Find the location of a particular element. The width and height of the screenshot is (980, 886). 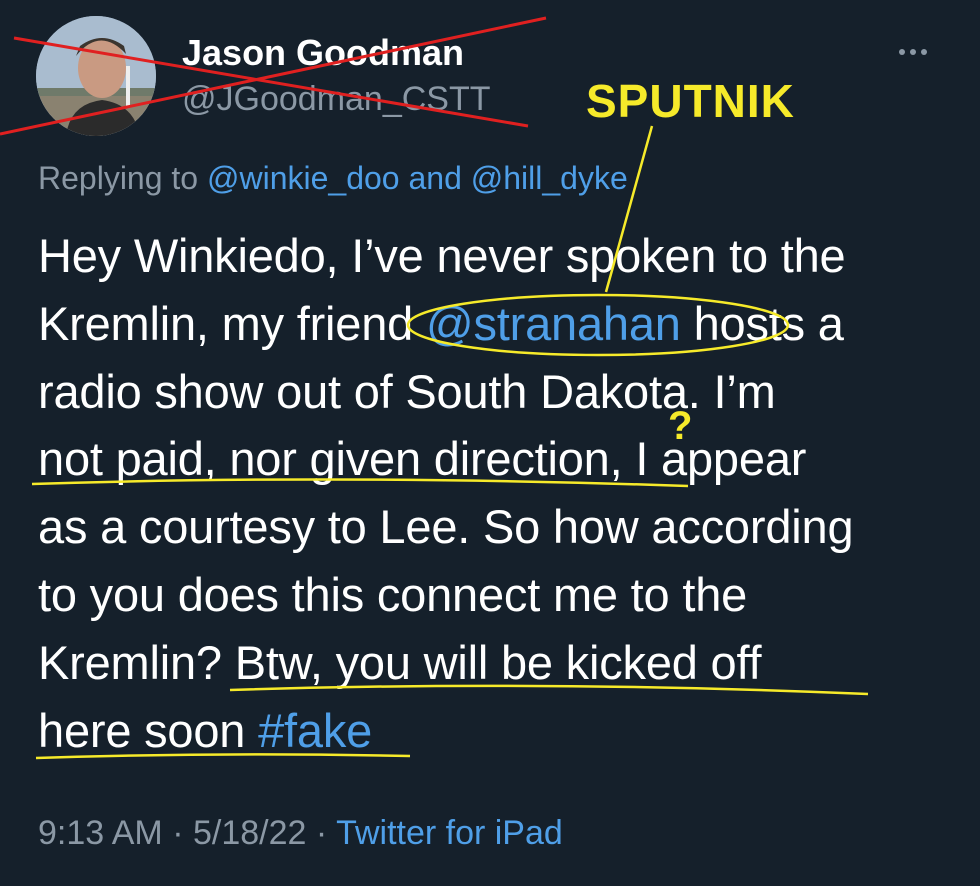

mention-hill-dyke: @hill_dyke is located at coordinates (549, 178).